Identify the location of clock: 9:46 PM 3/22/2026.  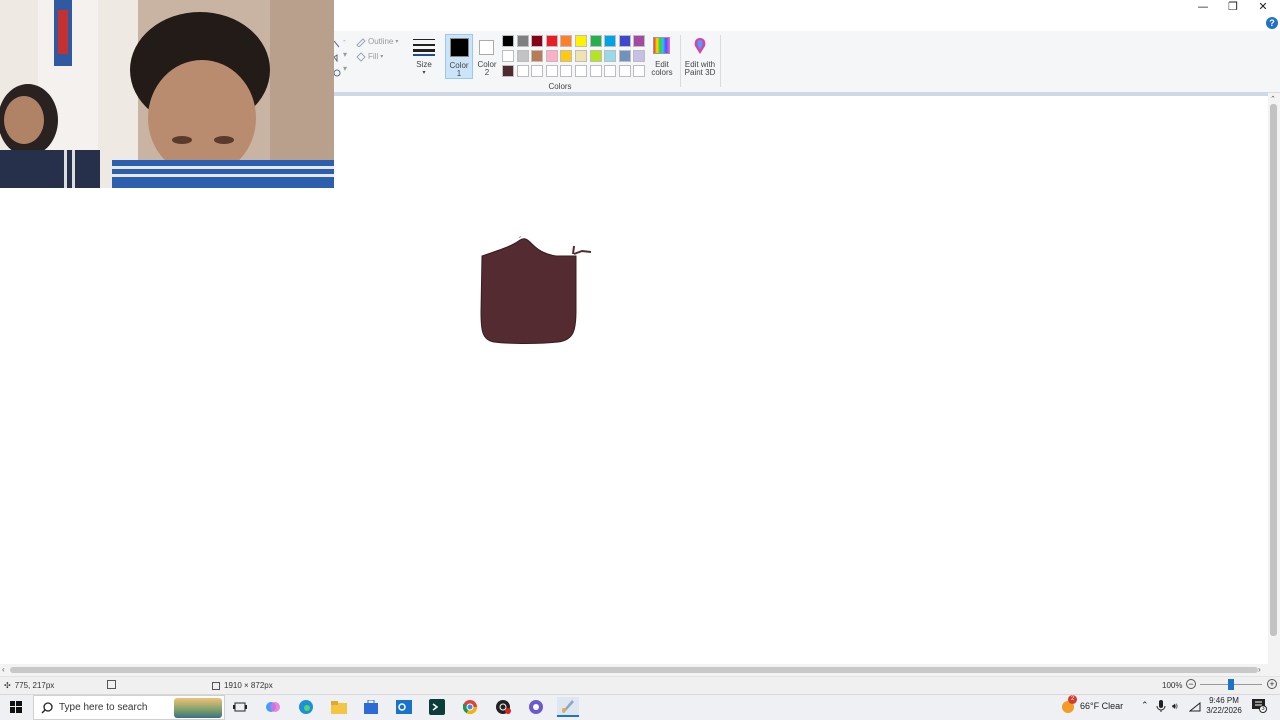
(1224, 706).